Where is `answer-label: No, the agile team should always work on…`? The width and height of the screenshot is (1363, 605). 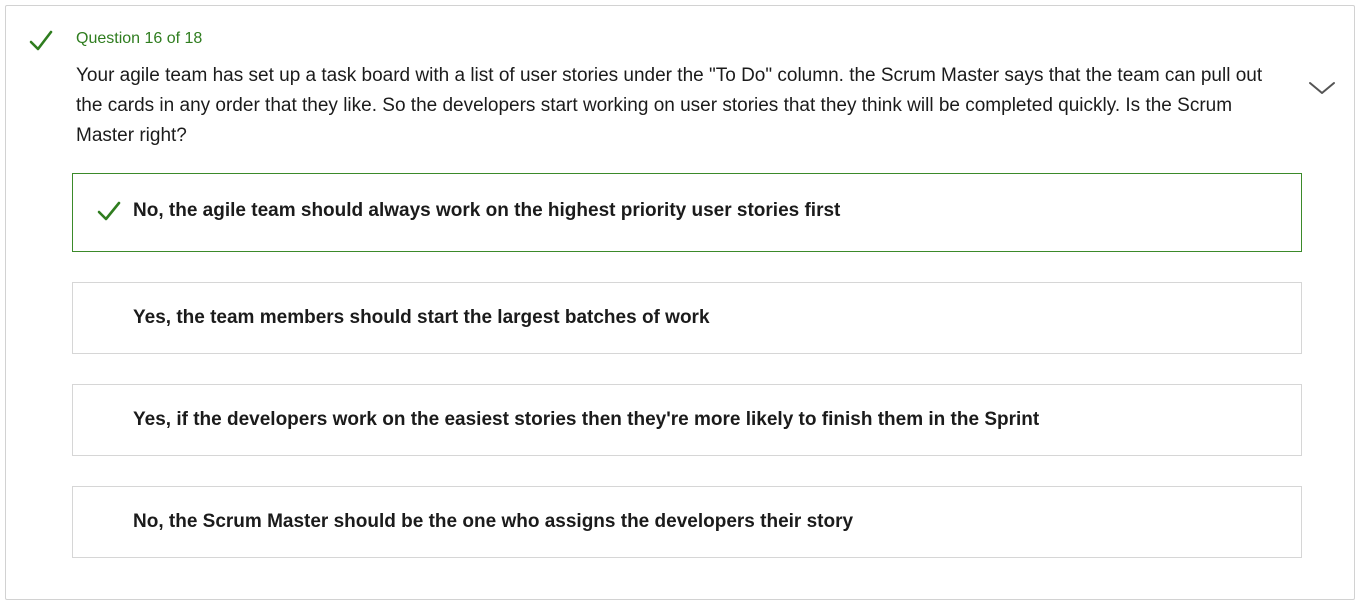 answer-label: No, the agile team should always work on… is located at coordinates (487, 210).